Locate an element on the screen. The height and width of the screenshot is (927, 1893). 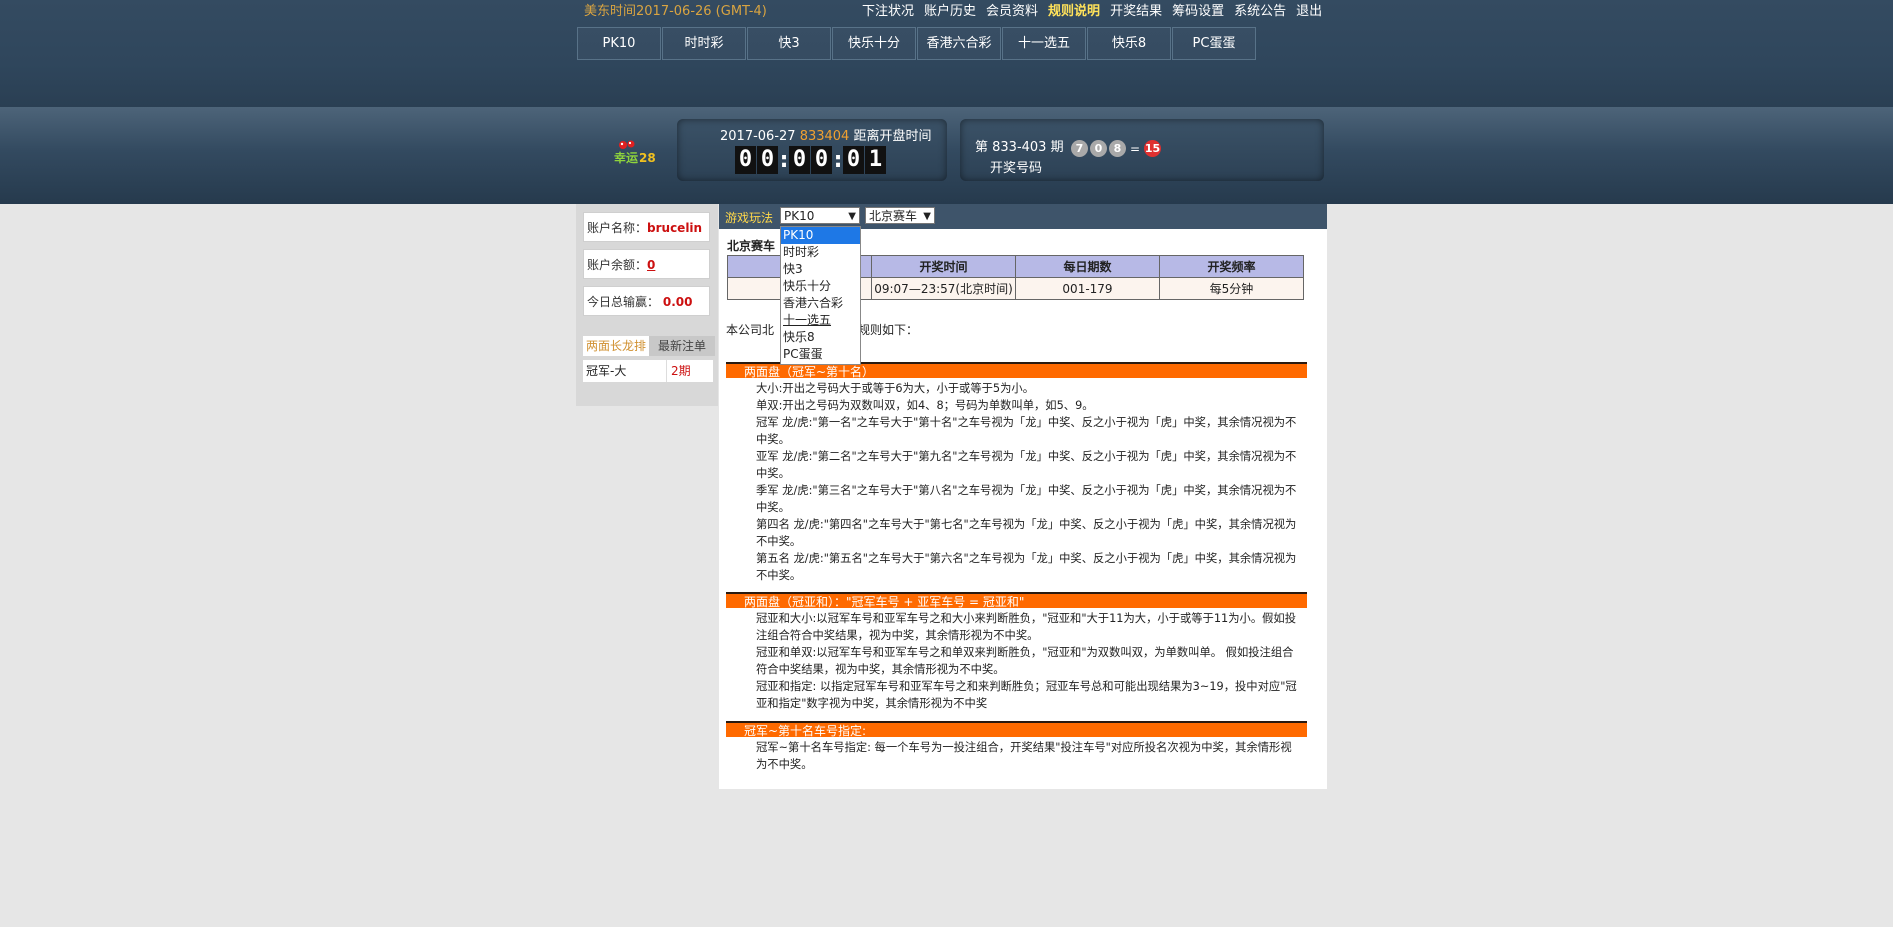
long-dragon-count: 2期 is located at coordinates (681, 371).